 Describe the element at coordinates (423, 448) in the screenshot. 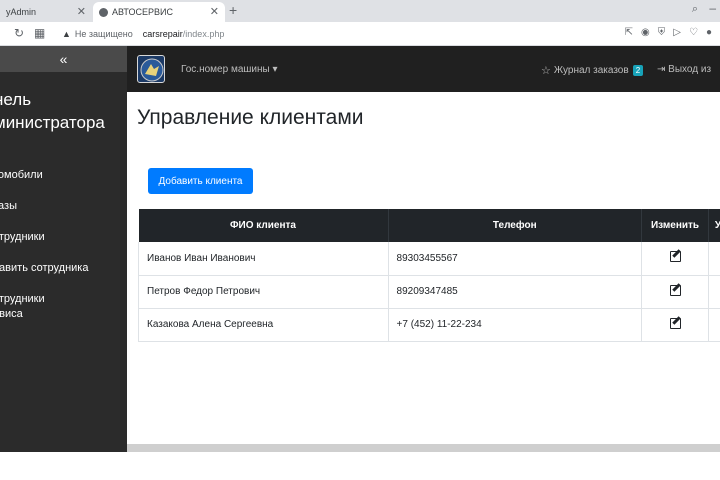

I see `horizontal-scrollbar` at that location.